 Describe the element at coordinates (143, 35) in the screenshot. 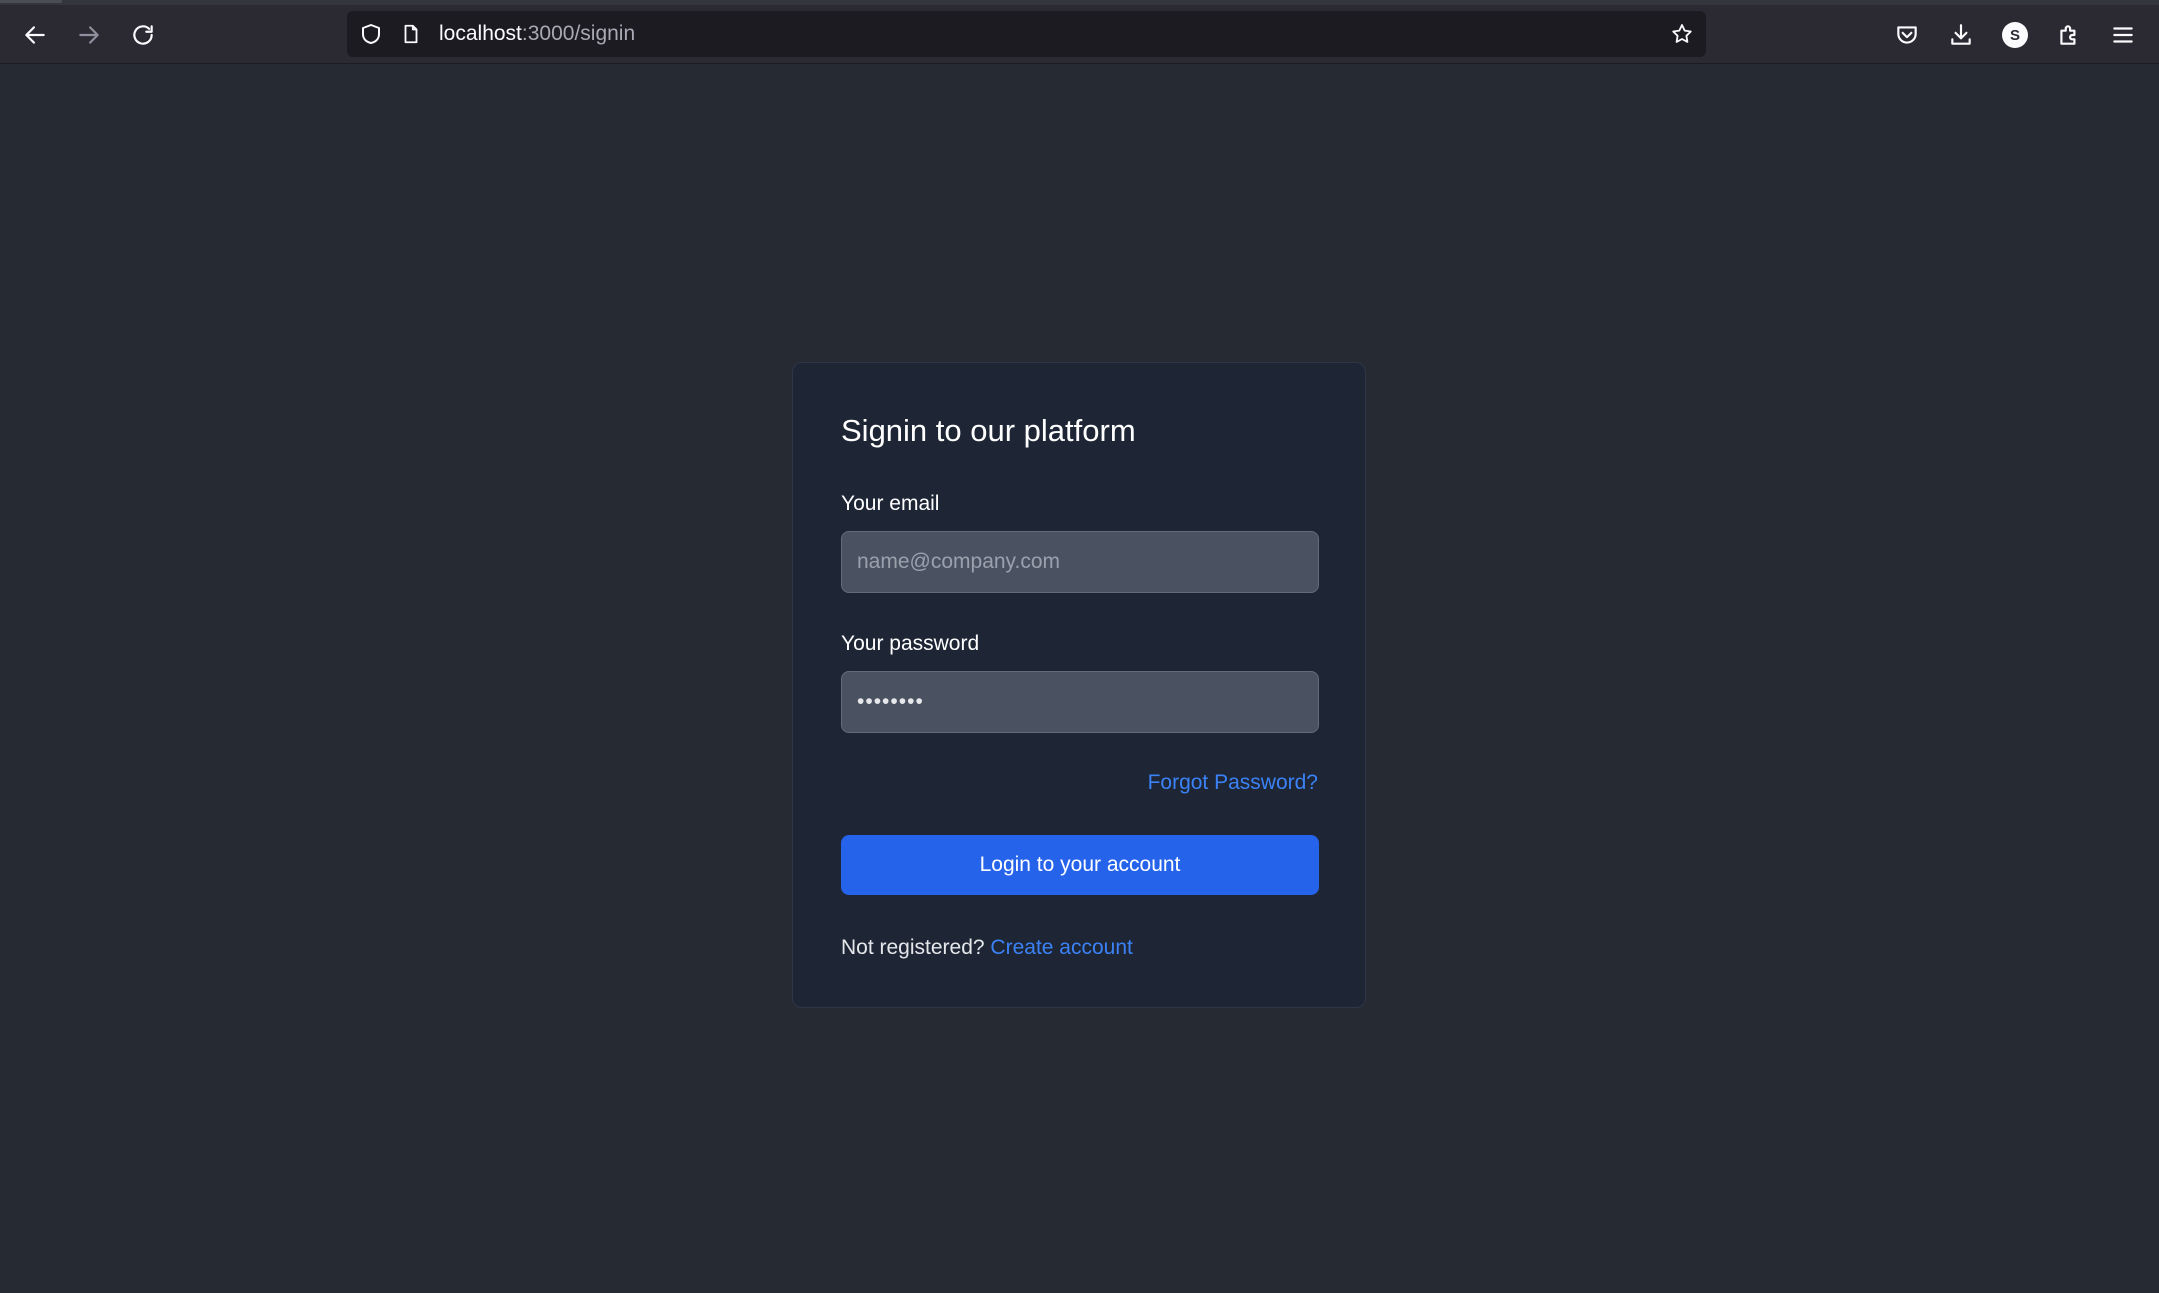

I see `reload-icon` at that location.